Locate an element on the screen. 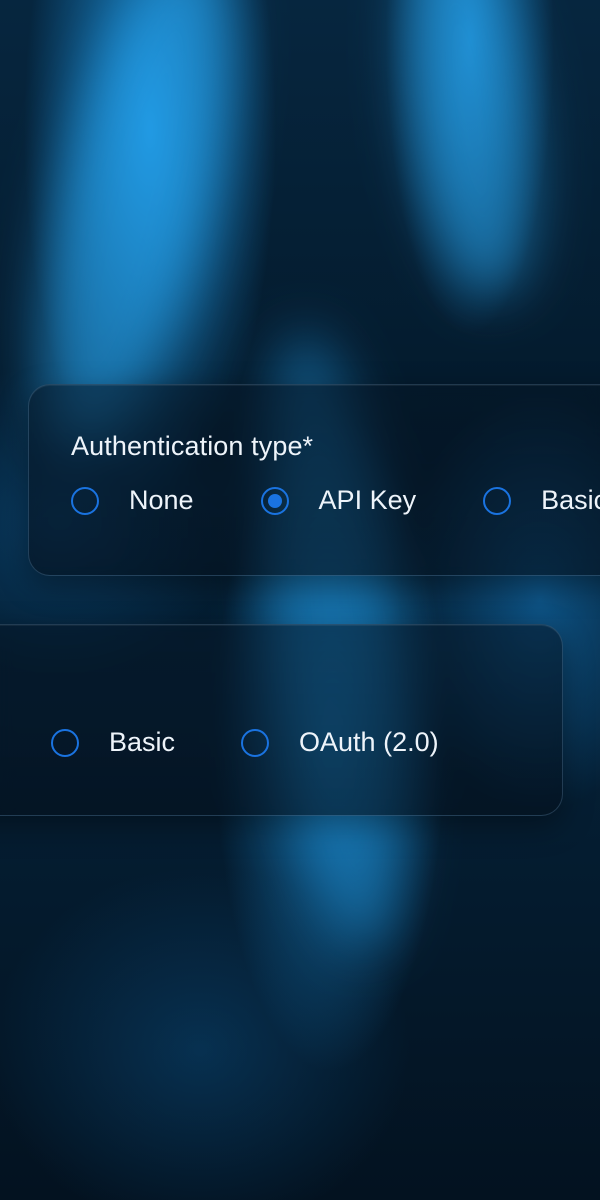 The image size is (600, 1200). authentication-type-title: Authentication type* is located at coordinates (192, 446).